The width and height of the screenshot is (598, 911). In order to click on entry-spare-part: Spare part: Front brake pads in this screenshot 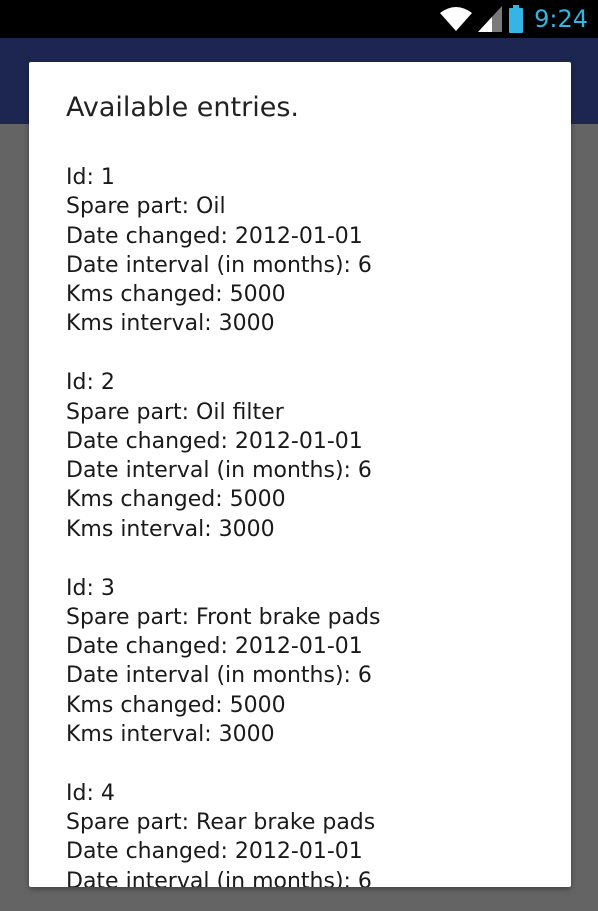, I will do `click(223, 617)`.